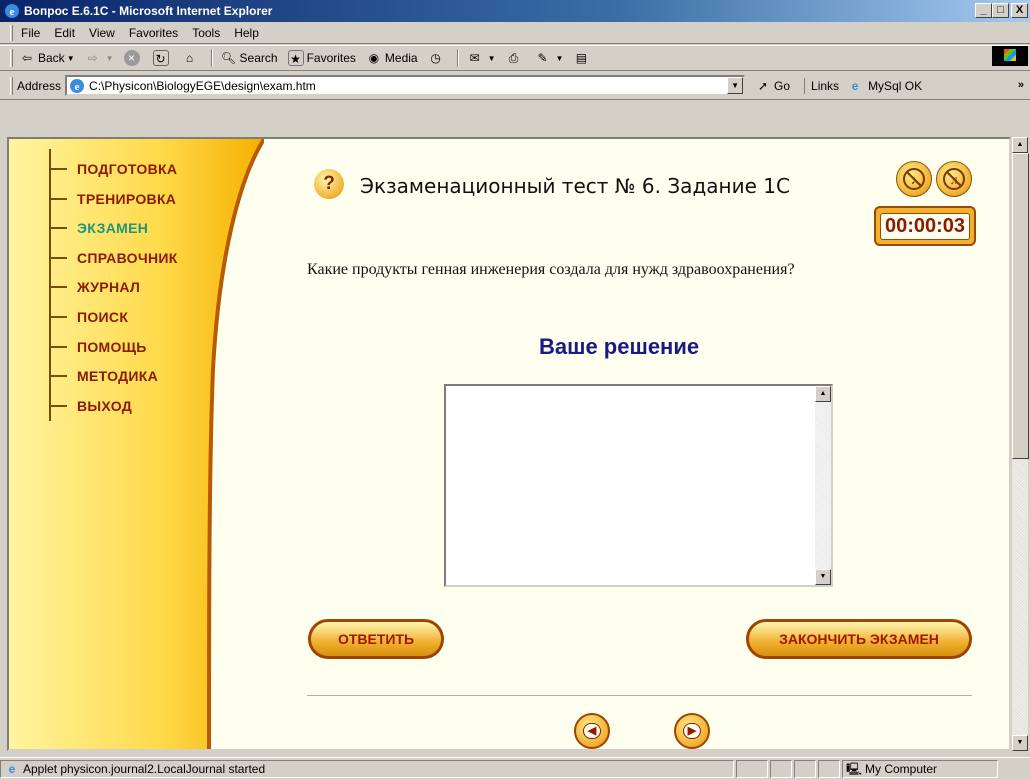  What do you see at coordinates (823, 394) in the screenshot?
I see `scroll-up-icon: ▲` at bounding box center [823, 394].